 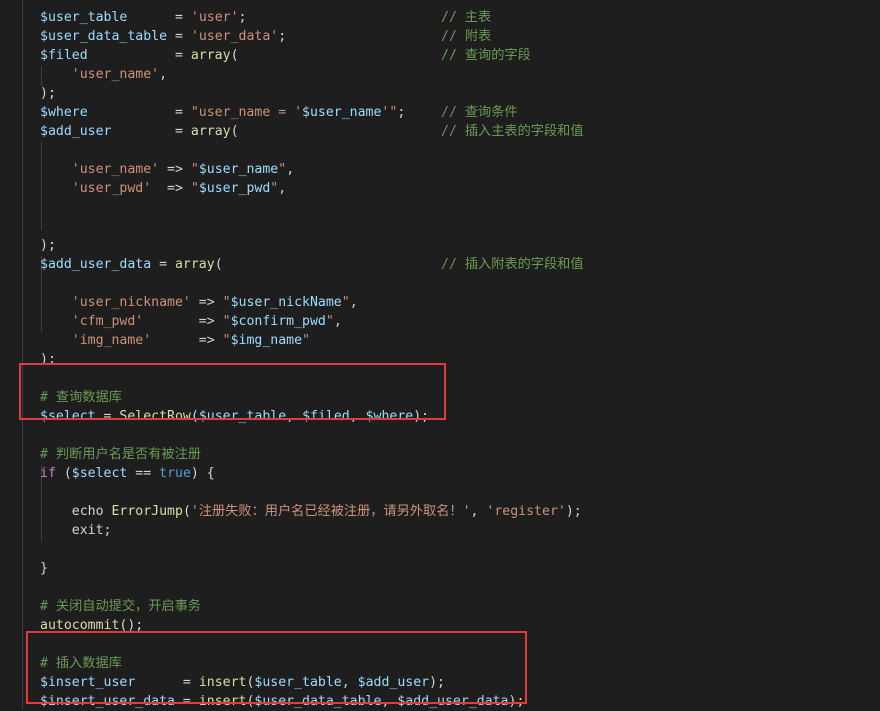 What do you see at coordinates (64, 55) in the screenshot?
I see `code-token: $filed` at bounding box center [64, 55].